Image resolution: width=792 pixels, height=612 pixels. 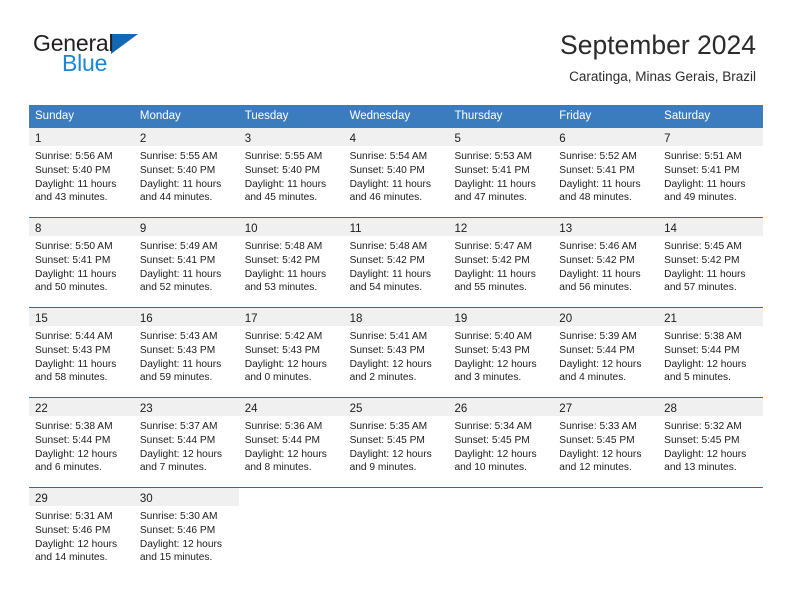 What do you see at coordinates (396, 317) in the screenshot?
I see `daynum-band: 18` at bounding box center [396, 317].